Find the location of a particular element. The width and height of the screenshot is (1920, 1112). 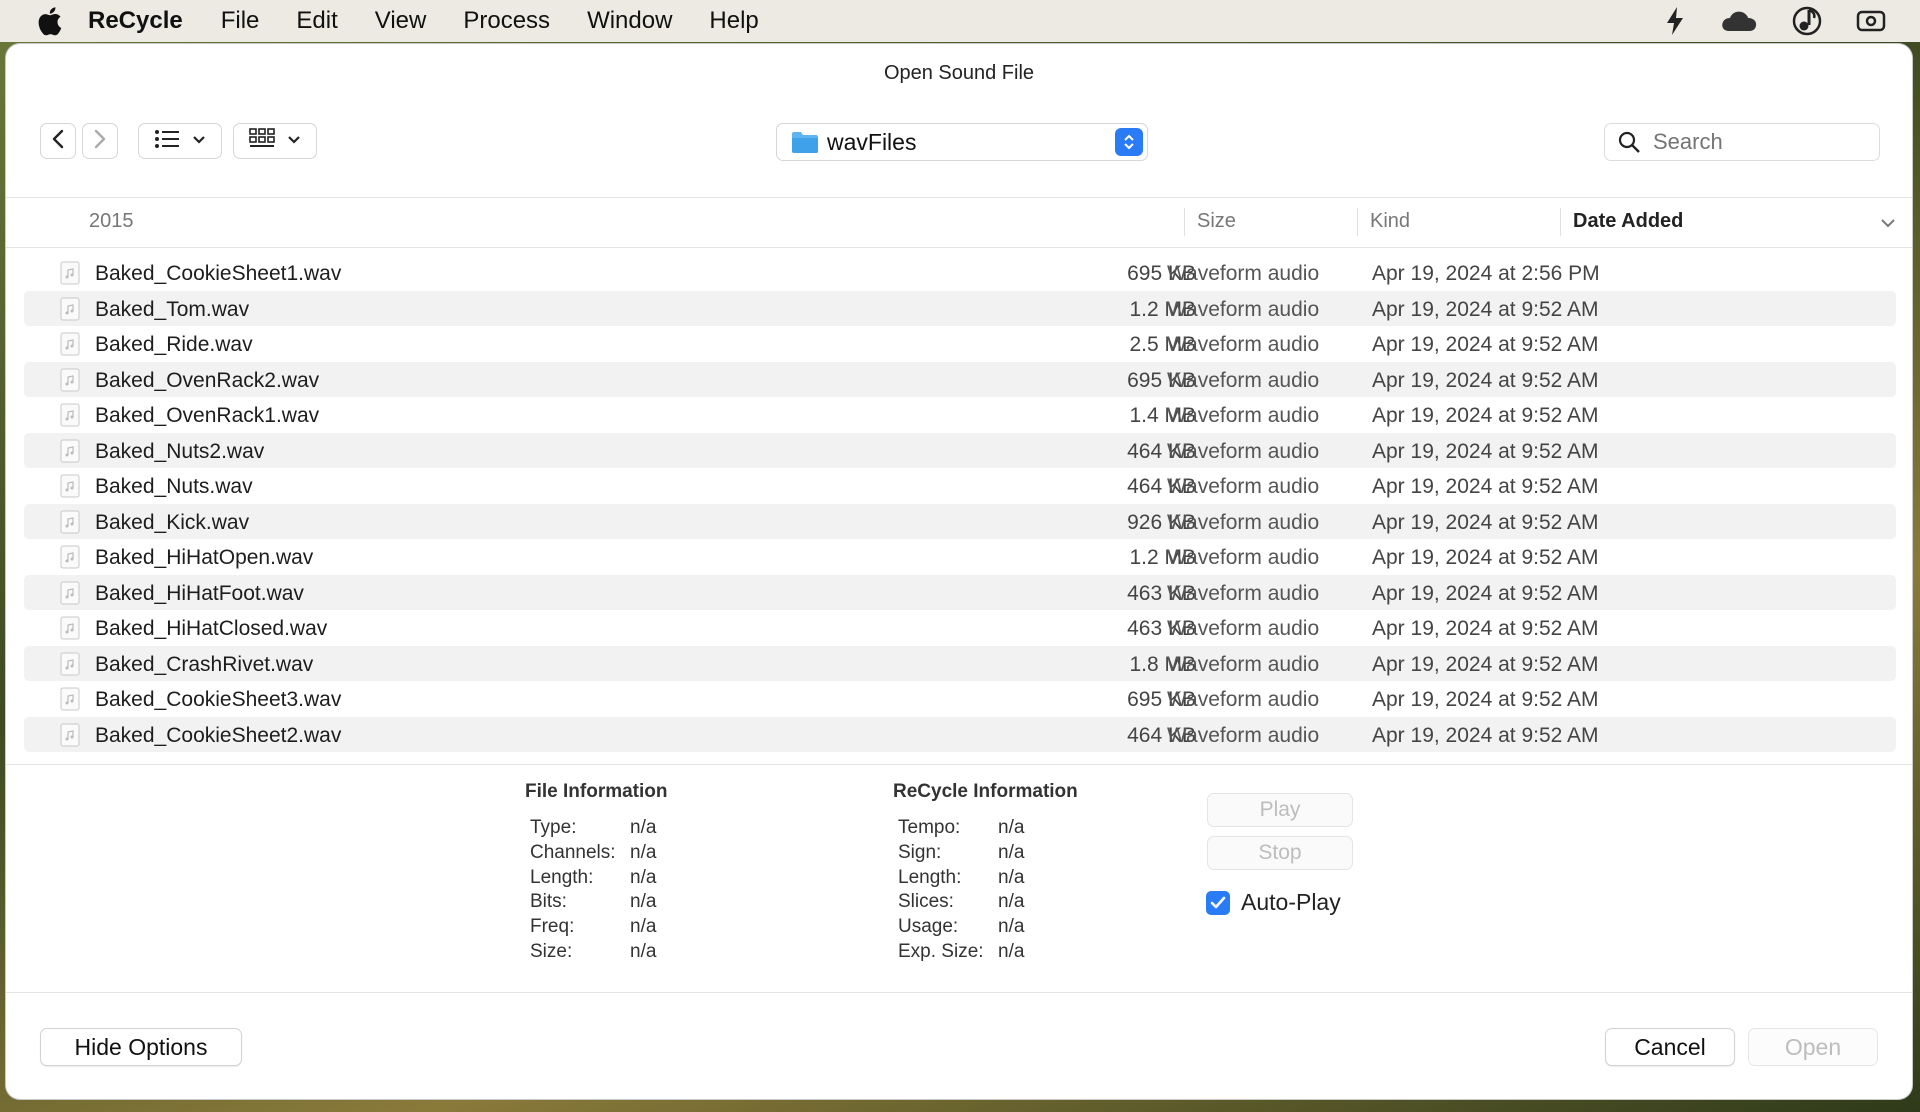

search-input is located at coordinates (1753, 142).